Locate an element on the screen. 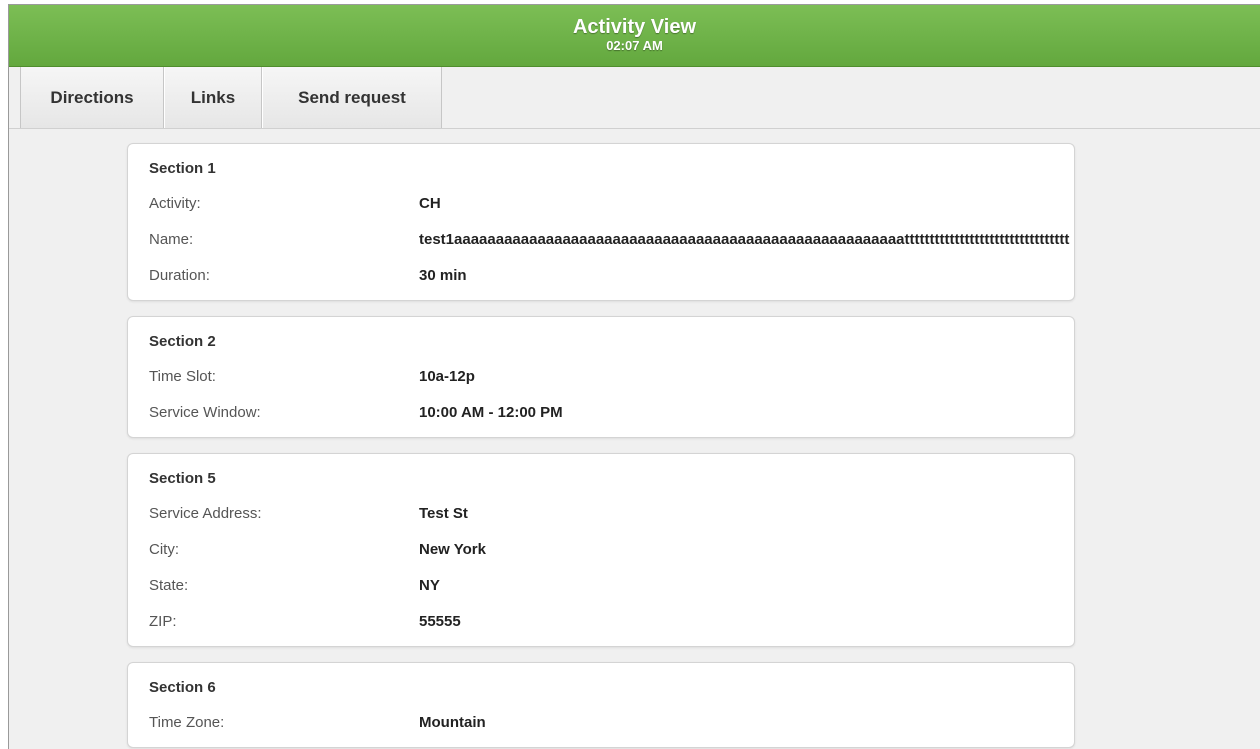  detail-label: Time Zone: is located at coordinates (187, 722).